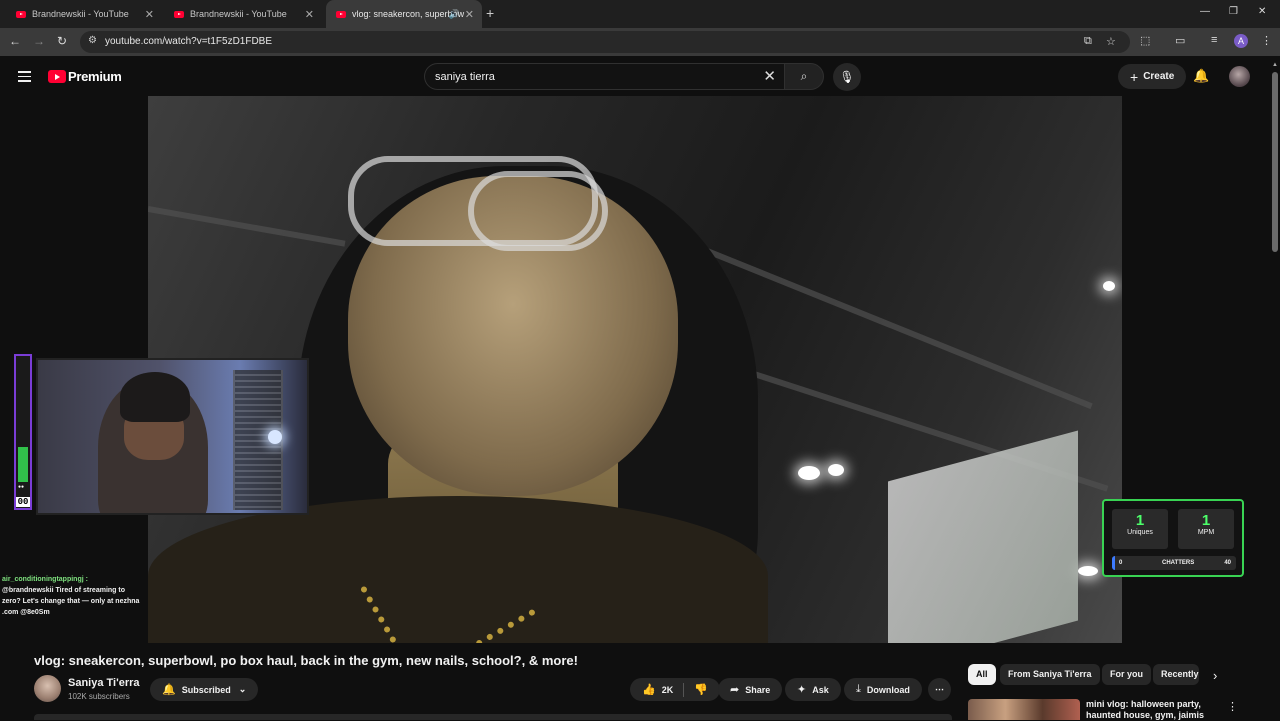  Describe the element at coordinates (92, 40) in the screenshot. I see `site-info-icon: ⚙` at that location.